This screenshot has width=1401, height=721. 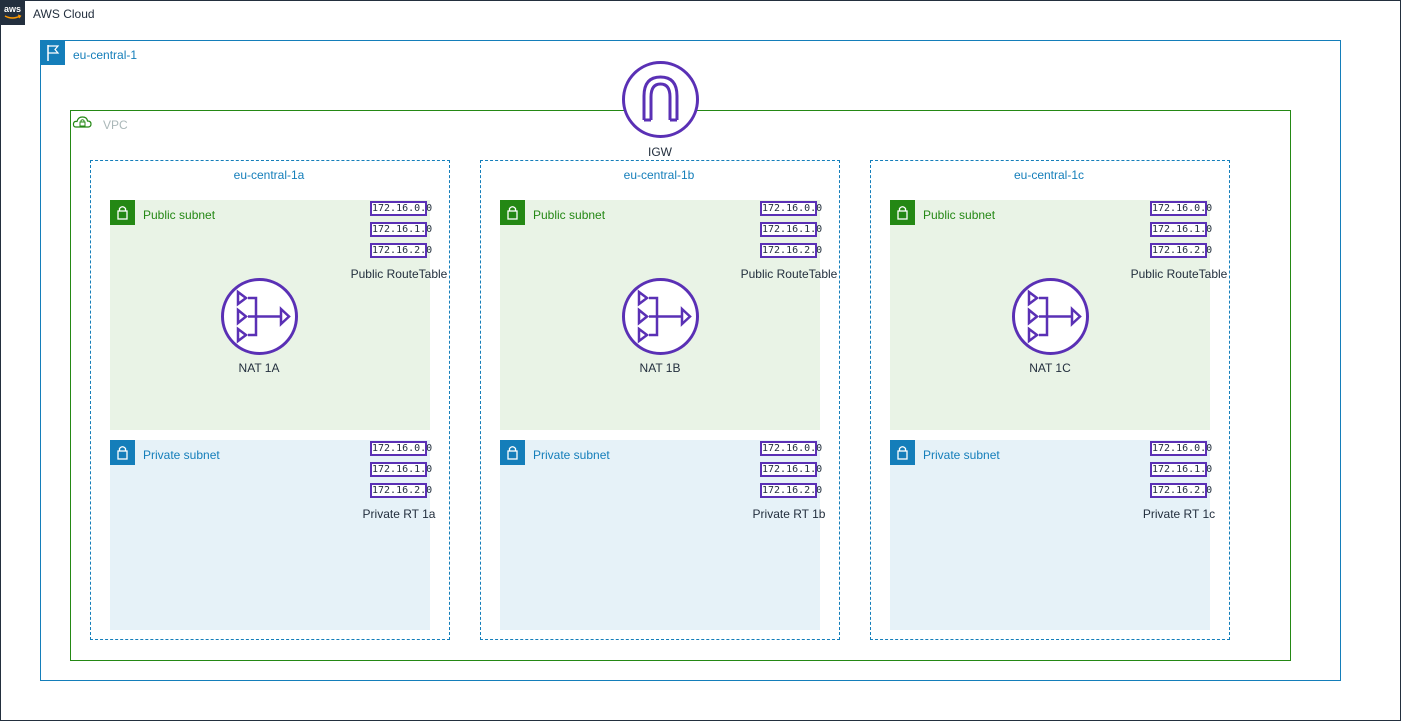 I want to click on aws-logo-icon: aws, so click(x=12, y=12).